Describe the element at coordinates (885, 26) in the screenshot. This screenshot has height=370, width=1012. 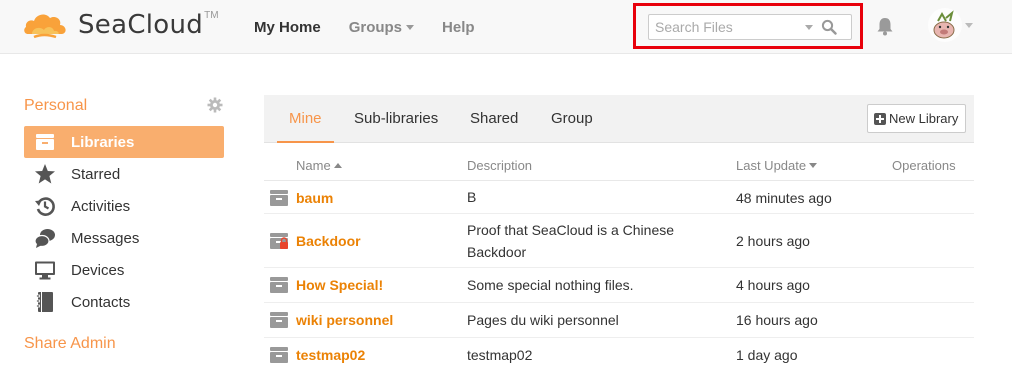
I see `bell-icon` at that location.